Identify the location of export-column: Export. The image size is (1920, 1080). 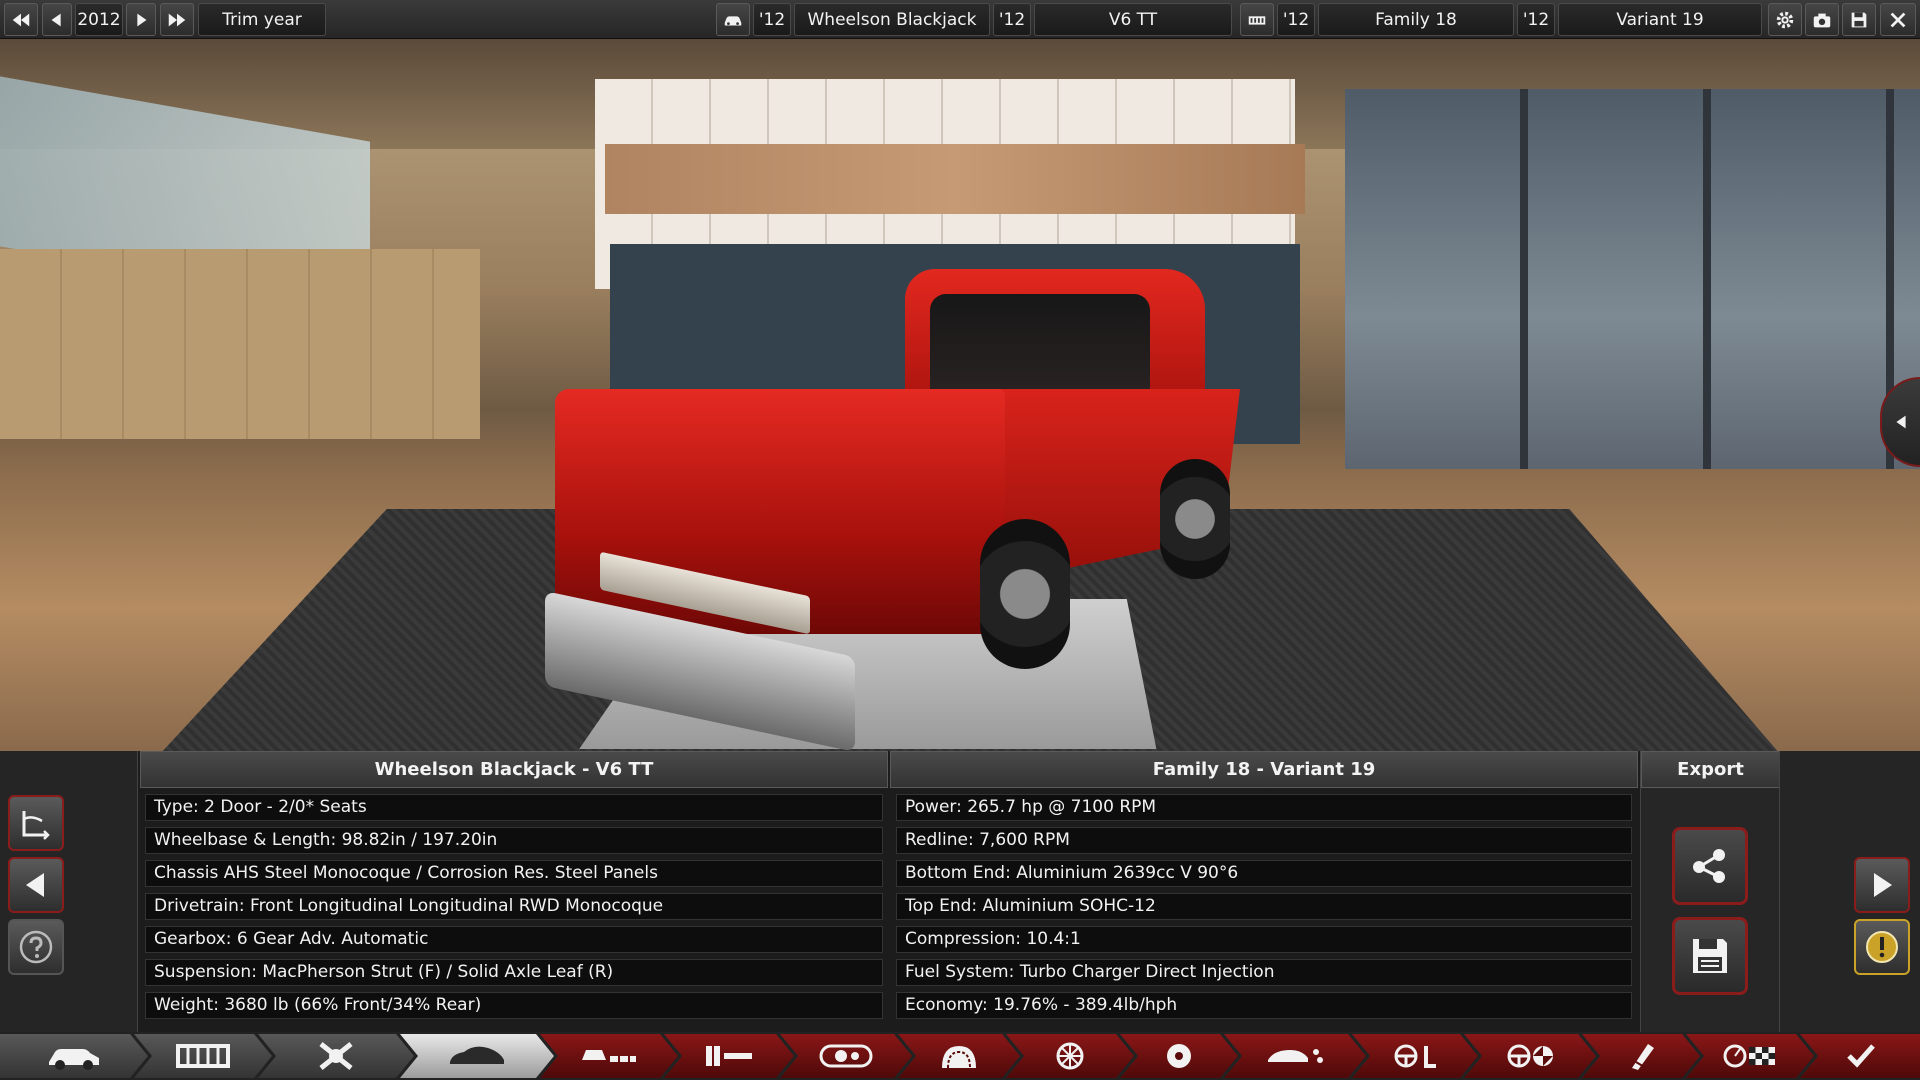
(1710, 891).